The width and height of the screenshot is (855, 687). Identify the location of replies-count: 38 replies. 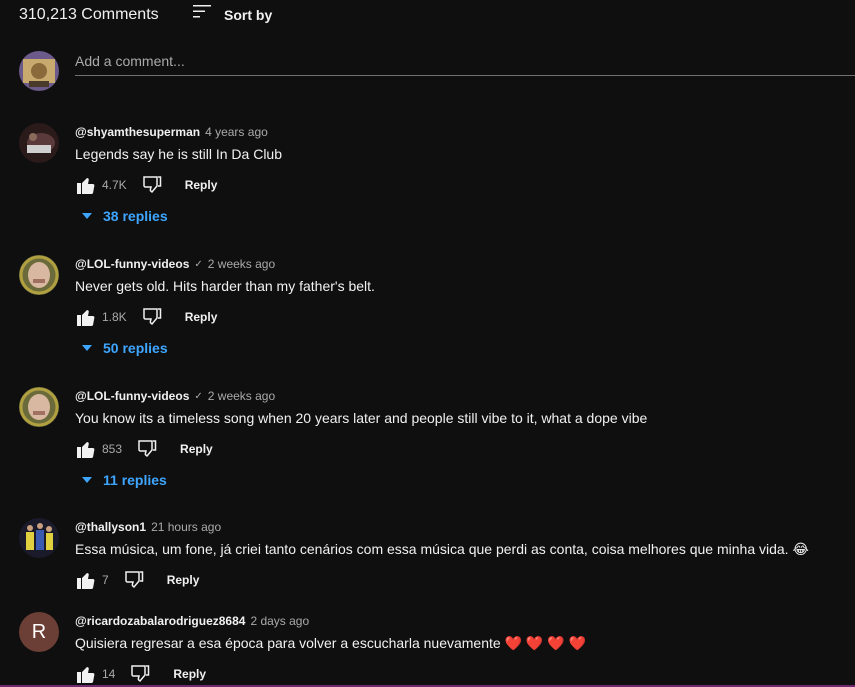
(135, 216).